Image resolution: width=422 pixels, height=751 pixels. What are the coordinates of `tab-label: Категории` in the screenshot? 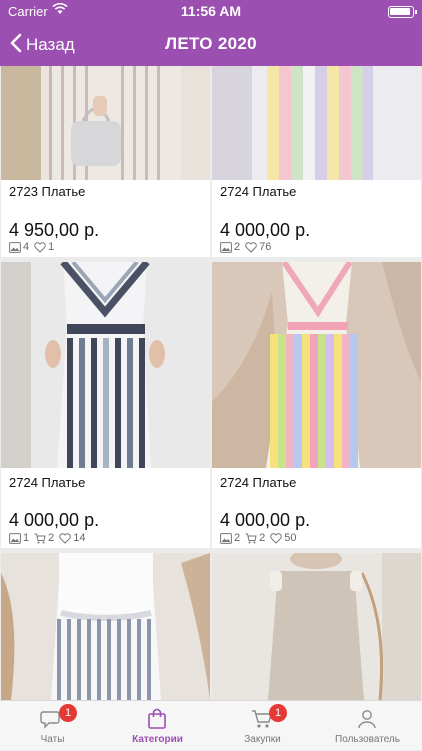 It's located at (157, 739).